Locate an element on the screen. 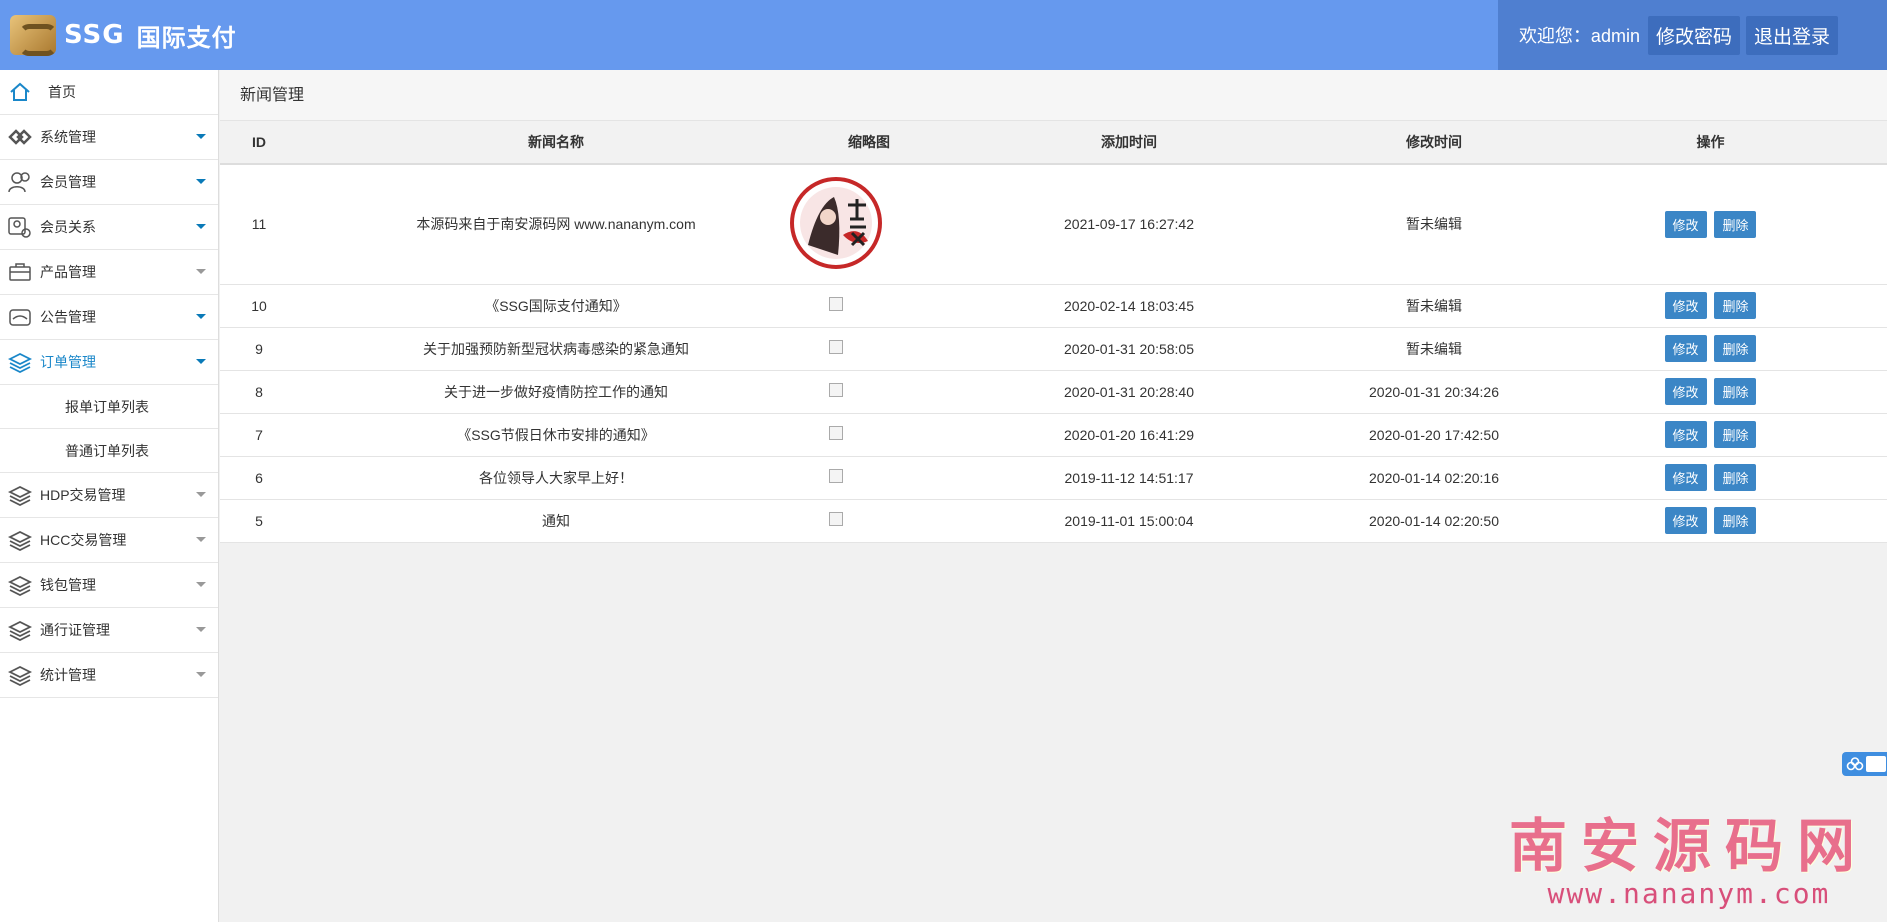  thumbnail-image is located at coordinates (836, 224).